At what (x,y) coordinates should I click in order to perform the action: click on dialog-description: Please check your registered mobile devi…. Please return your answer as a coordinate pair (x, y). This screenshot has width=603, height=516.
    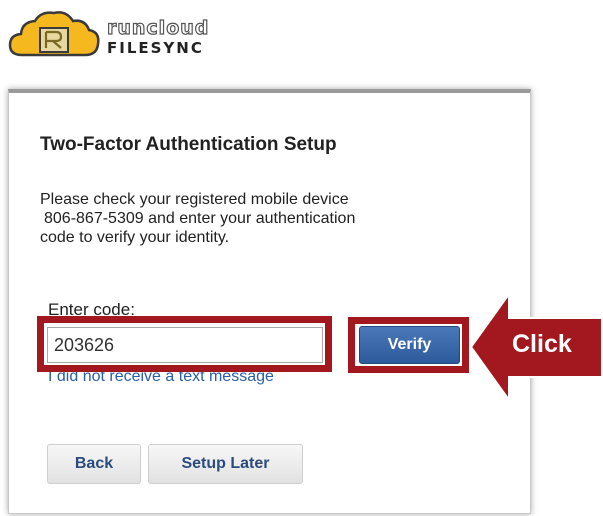
    Looking at the image, I should click on (240, 218).